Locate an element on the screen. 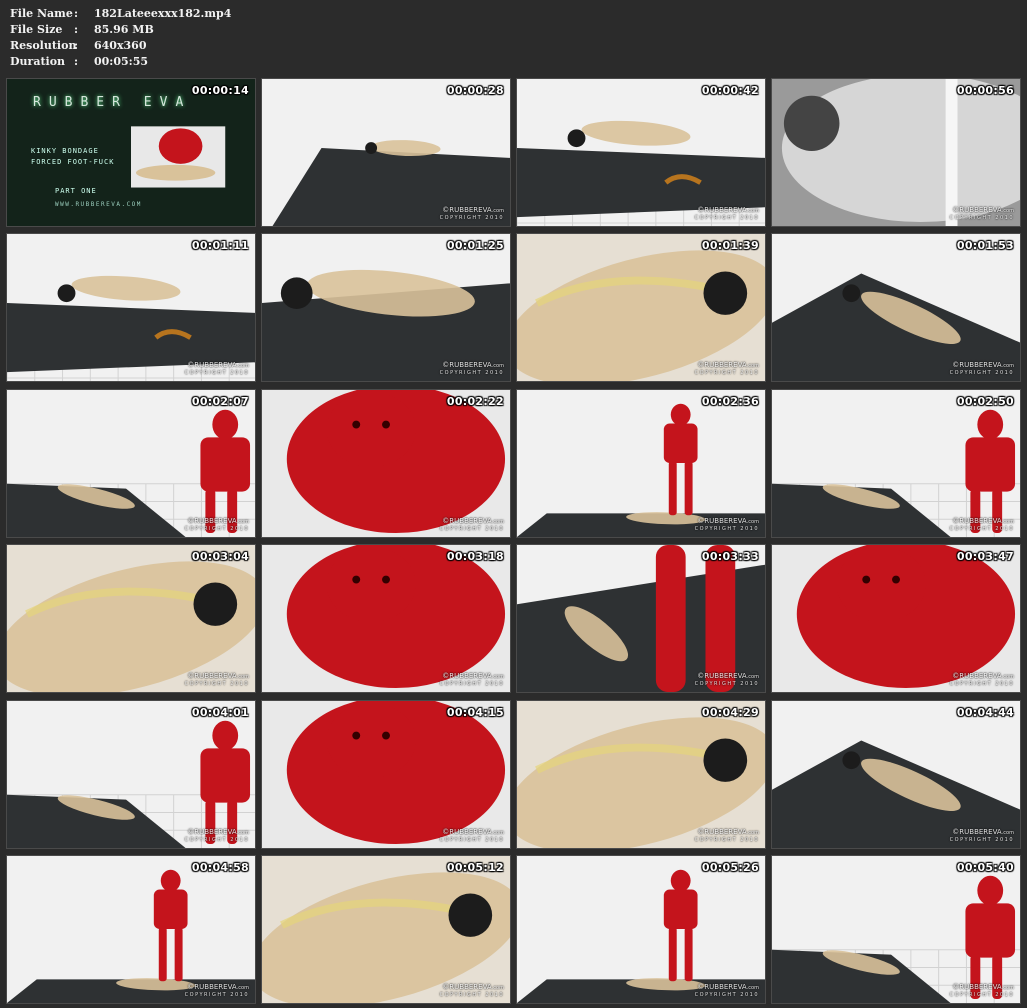 The width and height of the screenshot is (1027, 1008). thumbnail-timestamp: 00:00:14 is located at coordinates (220, 90).